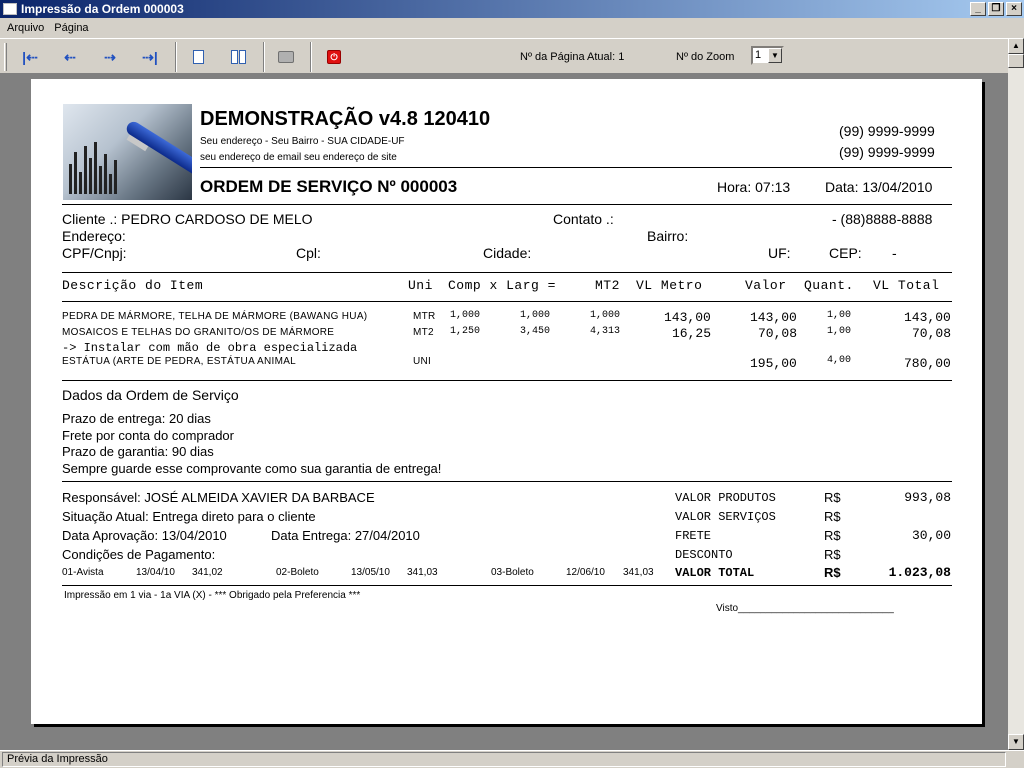 This screenshot has height=768, width=1024. I want to click on parcela-date: 13/05/10, so click(370, 572).